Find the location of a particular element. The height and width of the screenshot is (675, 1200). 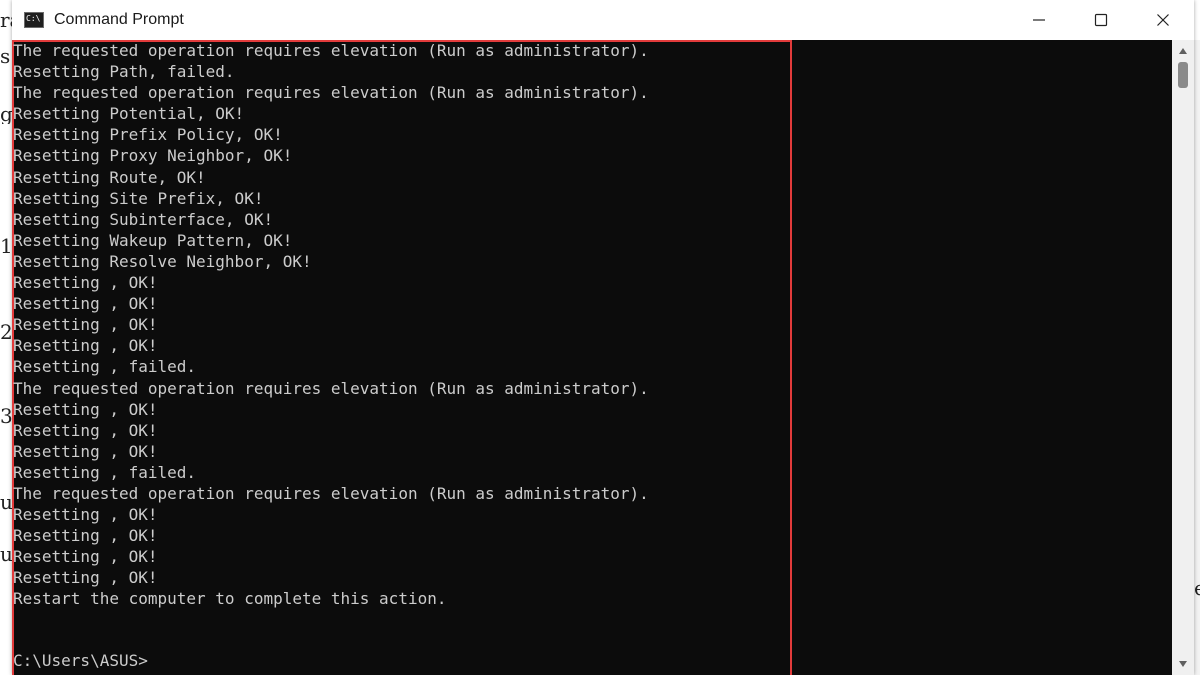

console-line: Resetting Wakeup Pattern, OK! is located at coordinates (153, 240).